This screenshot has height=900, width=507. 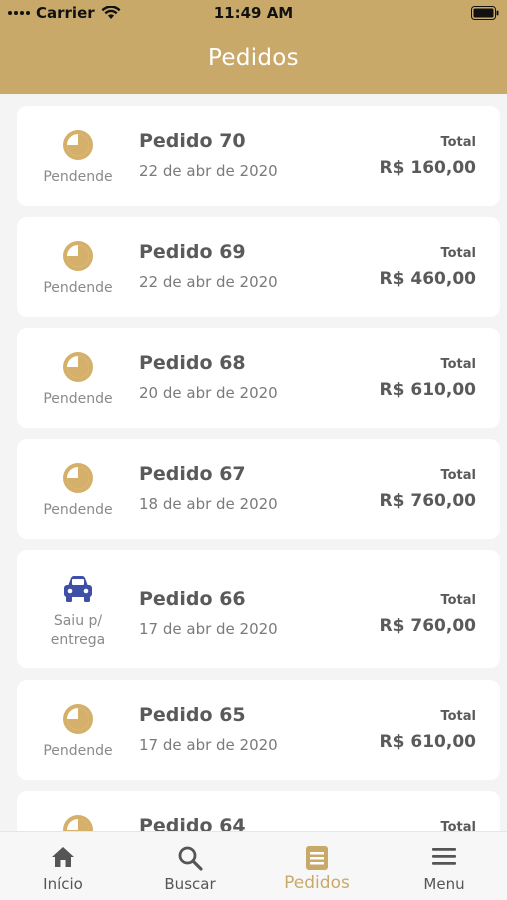 I want to click on battery-icon, so click(x=485, y=13).